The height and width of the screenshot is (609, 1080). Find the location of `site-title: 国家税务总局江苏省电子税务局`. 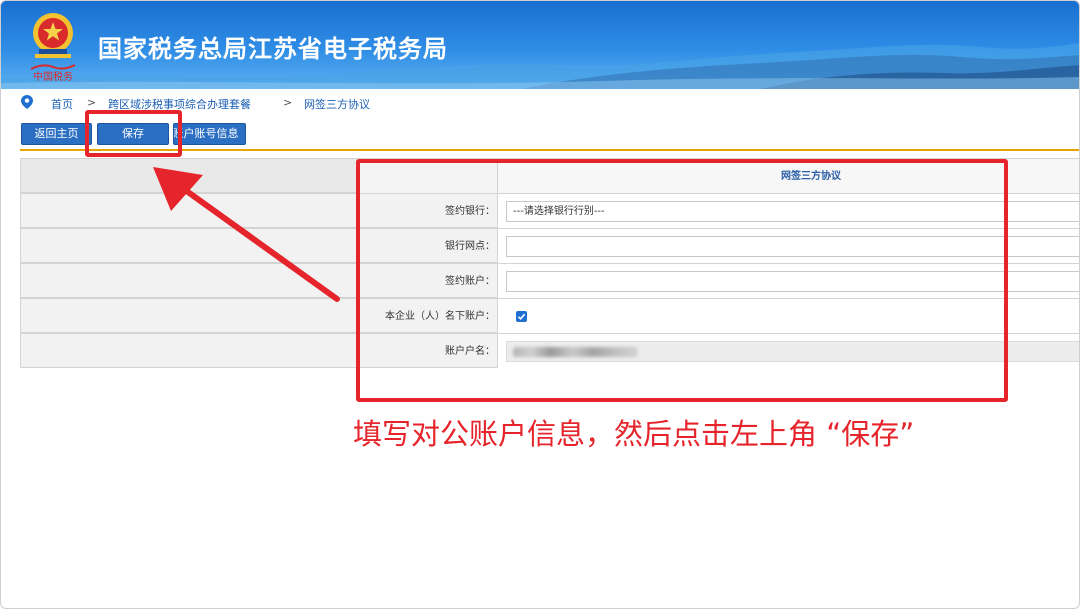

site-title: 国家税务总局江苏省电子税务局 is located at coordinates (273, 49).